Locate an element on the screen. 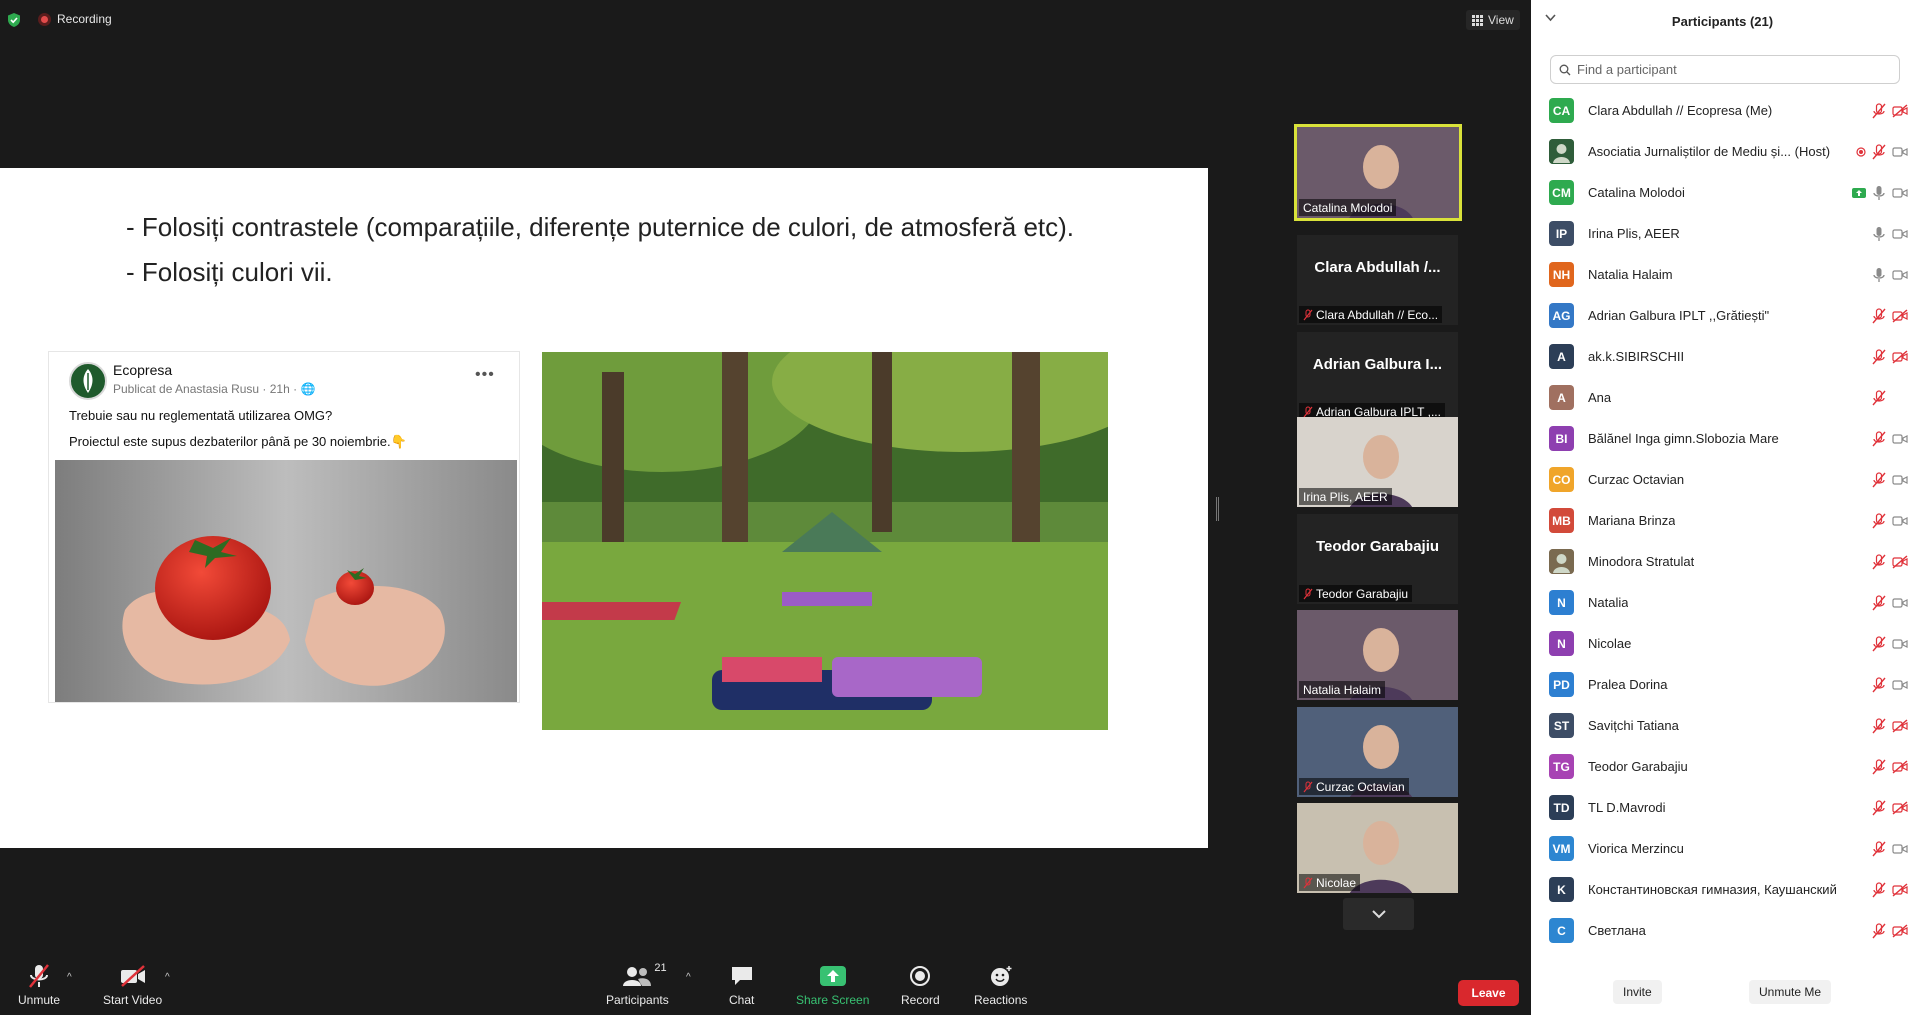  participant-name: Catalina Molodoi is located at coordinates (1348, 207).